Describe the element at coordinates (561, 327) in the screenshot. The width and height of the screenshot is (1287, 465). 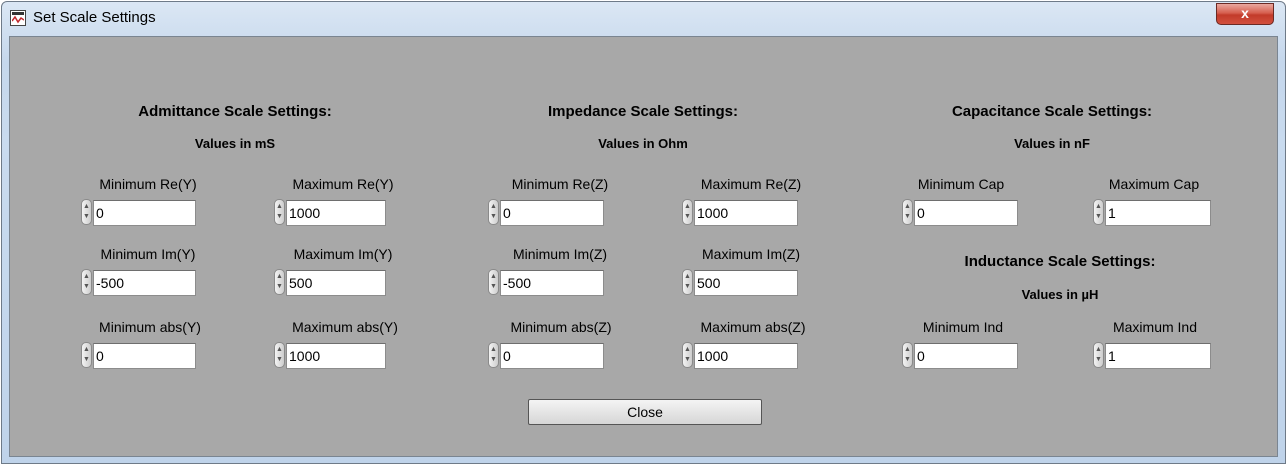
I see `min-abs-z-label: Minimum abs(Z)` at that location.